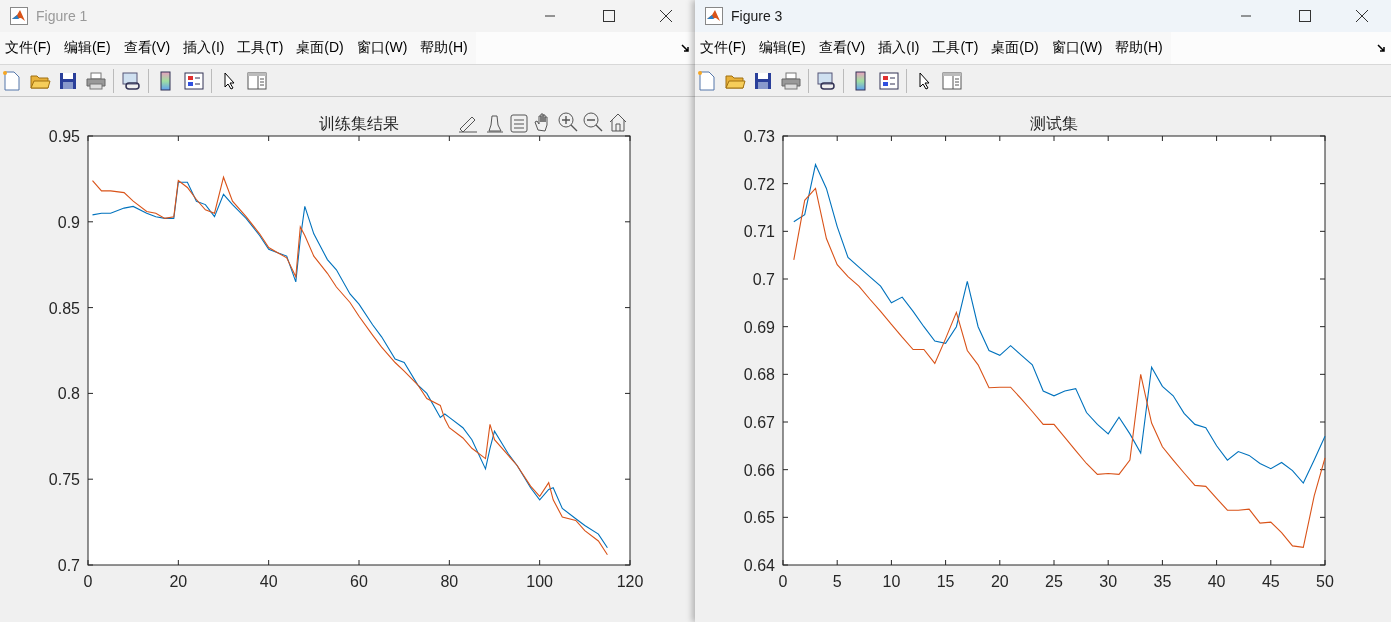  What do you see at coordinates (541, 122) in the screenshot?
I see `pan-hand-icon` at bounding box center [541, 122].